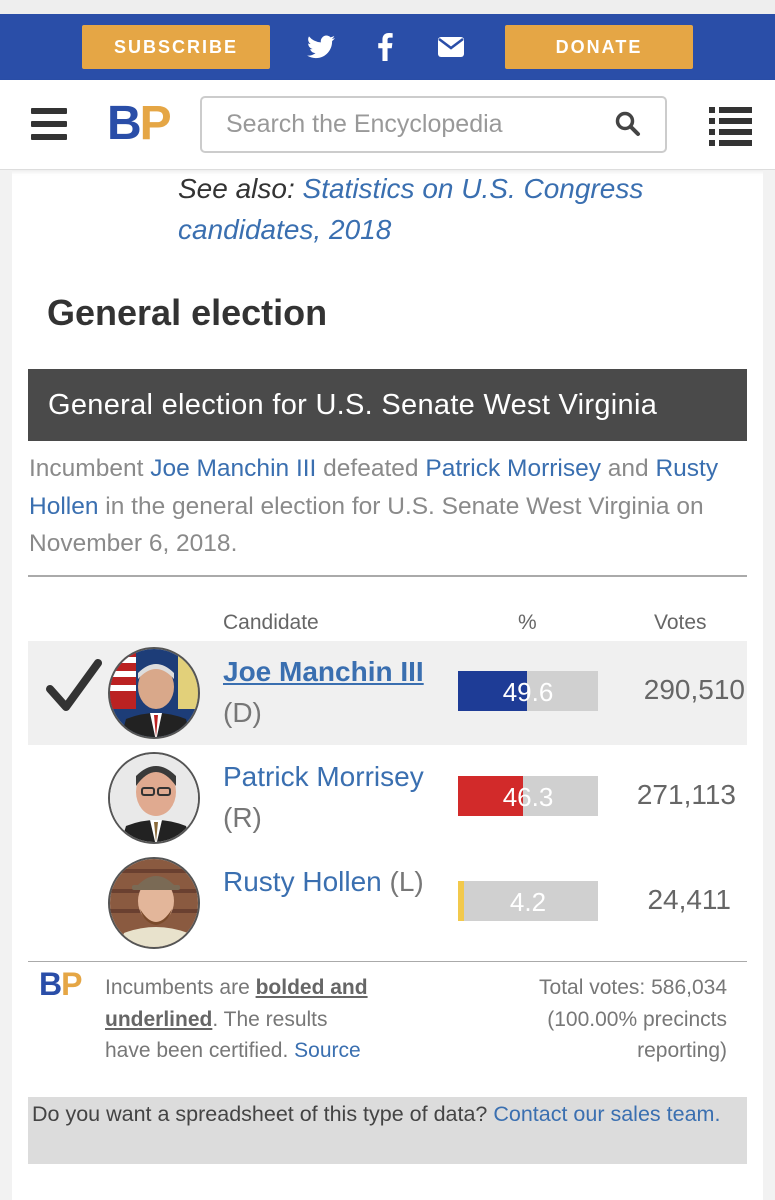  What do you see at coordinates (387, 7) in the screenshot?
I see `status-strip` at bounding box center [387, 7].